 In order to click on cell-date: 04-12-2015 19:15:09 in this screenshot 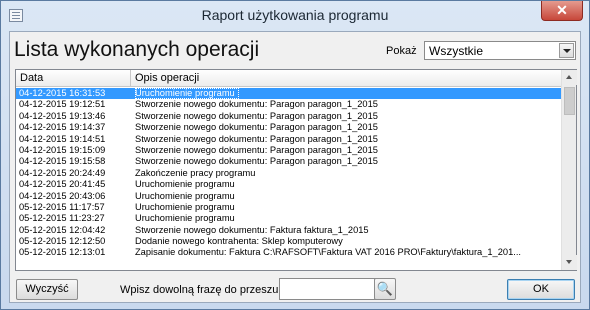, I will do `click(62, 149)`.